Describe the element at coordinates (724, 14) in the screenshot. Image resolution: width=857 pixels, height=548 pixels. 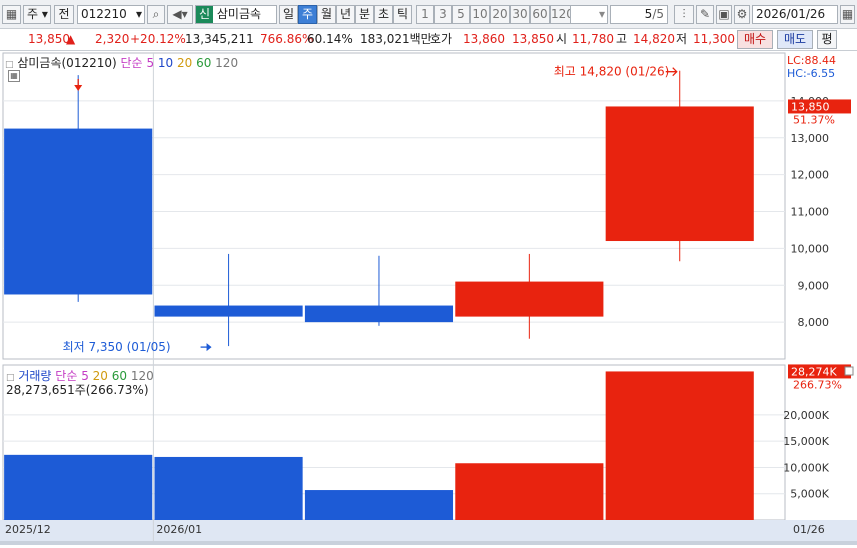
I see `save-icon: ▣` at that location.